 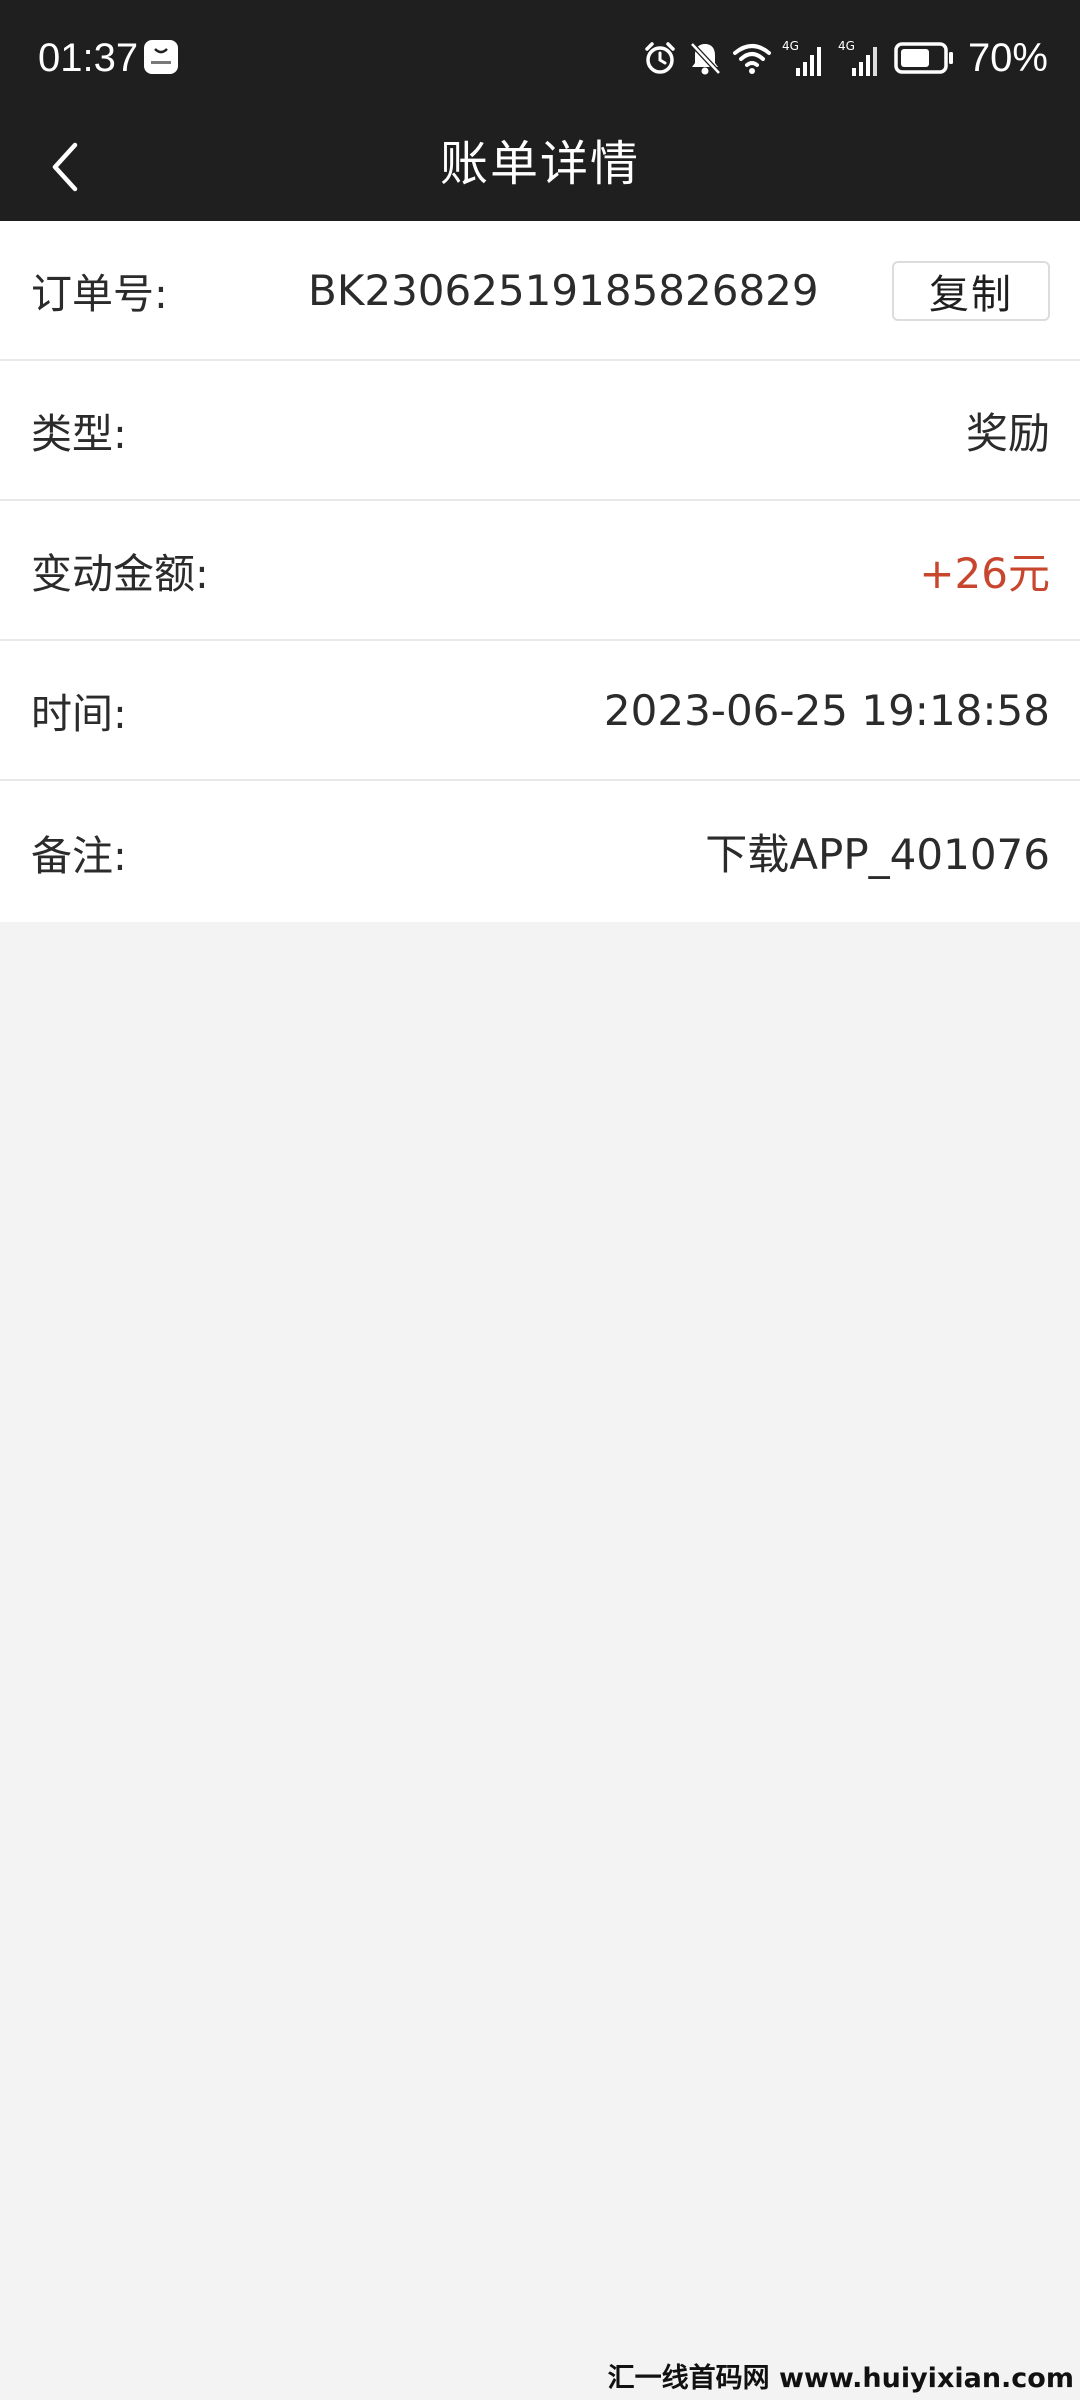 I want to click on status-icons: 4G 4G 70%, so click(x=845, y=58).